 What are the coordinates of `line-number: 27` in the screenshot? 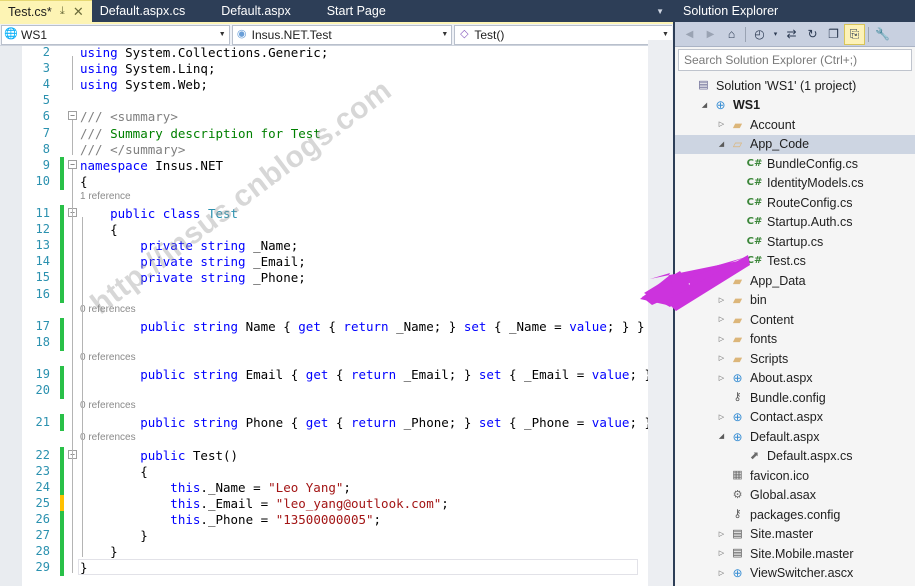 It's located at (42, 535).